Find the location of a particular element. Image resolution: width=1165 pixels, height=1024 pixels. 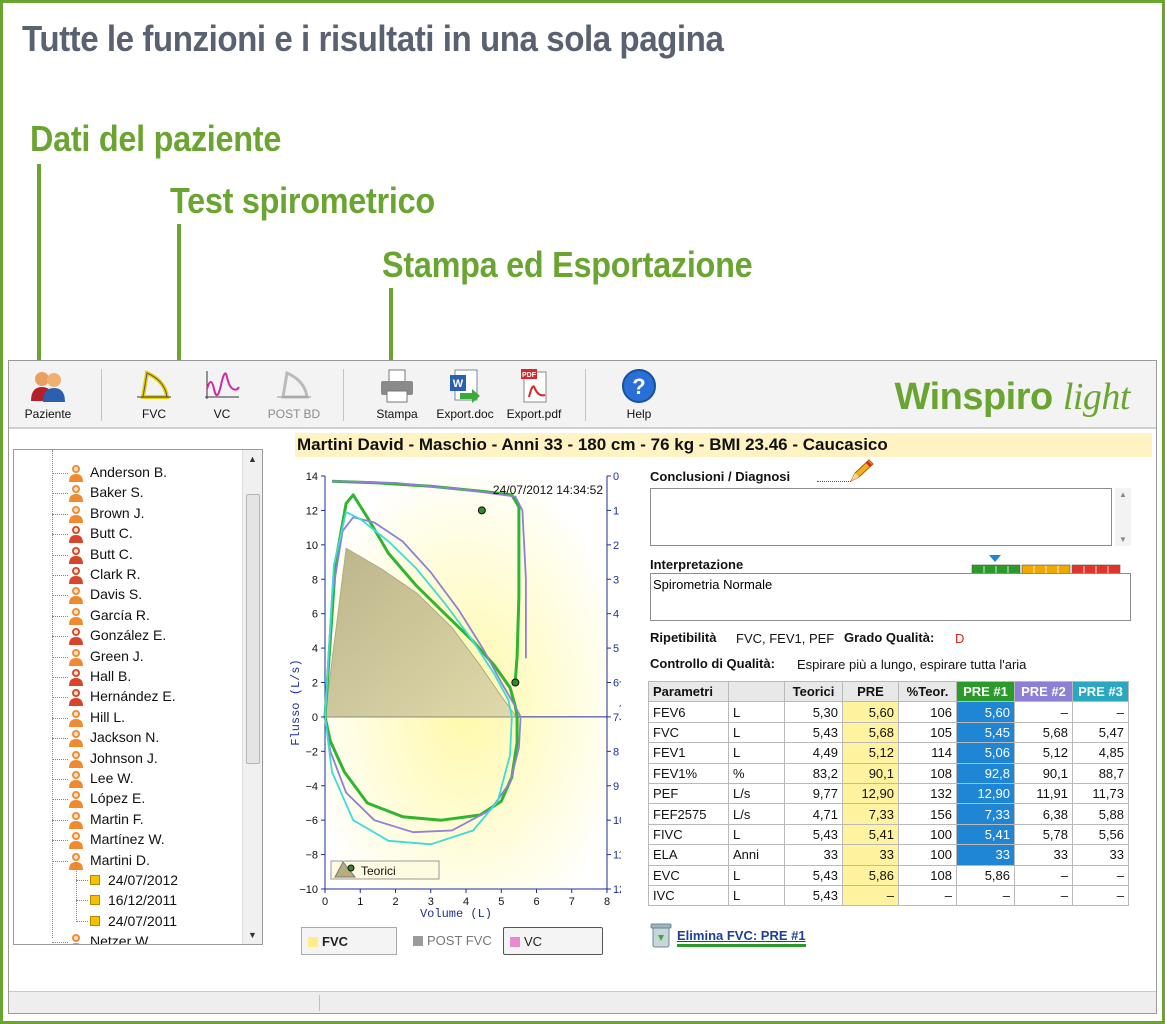

patient-list-item: Hill L. is located at coordinates (125, 718).